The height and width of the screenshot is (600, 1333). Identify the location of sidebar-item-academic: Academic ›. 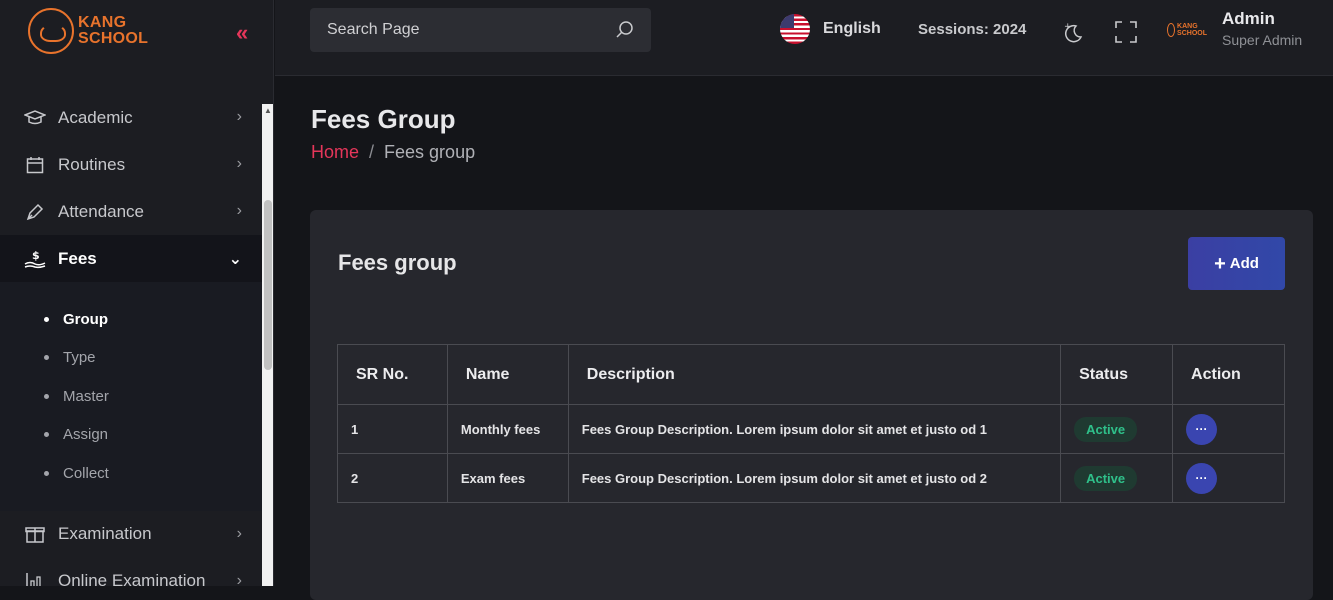
(131, 117).